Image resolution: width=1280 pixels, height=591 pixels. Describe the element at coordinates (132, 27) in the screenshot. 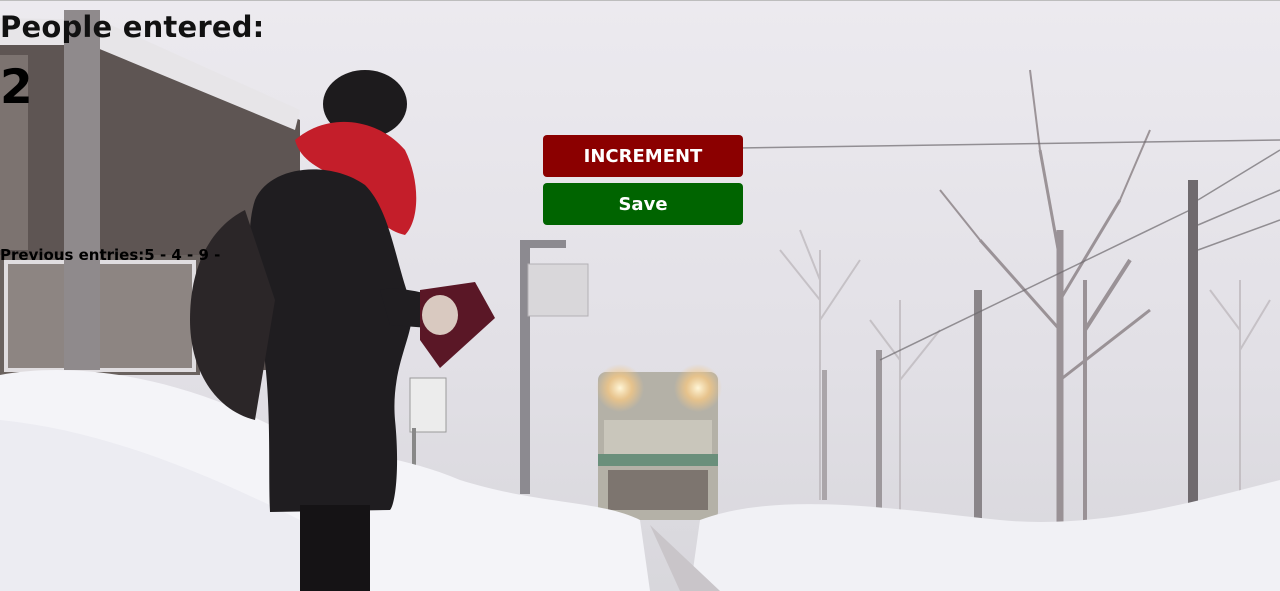

I see `people-entered-heading: People entered:` at that location.